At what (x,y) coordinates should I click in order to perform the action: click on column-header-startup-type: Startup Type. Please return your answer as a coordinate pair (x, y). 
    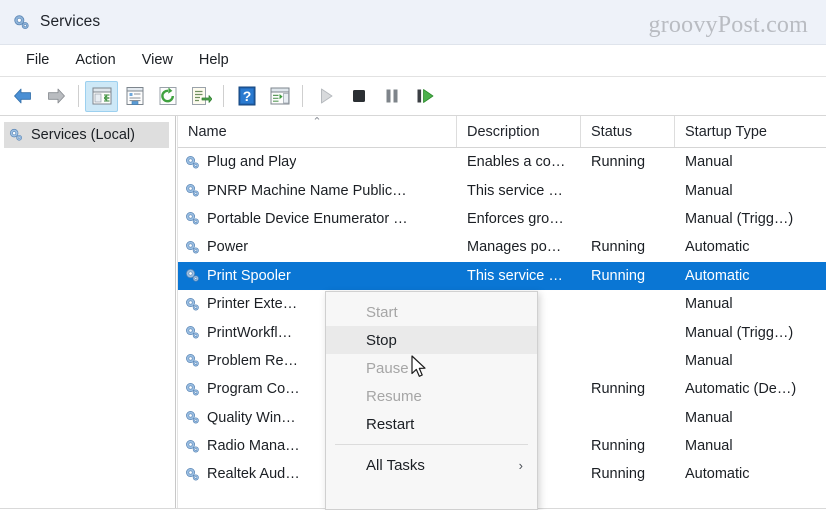
    Looking at the image, I should click on (750, 131).